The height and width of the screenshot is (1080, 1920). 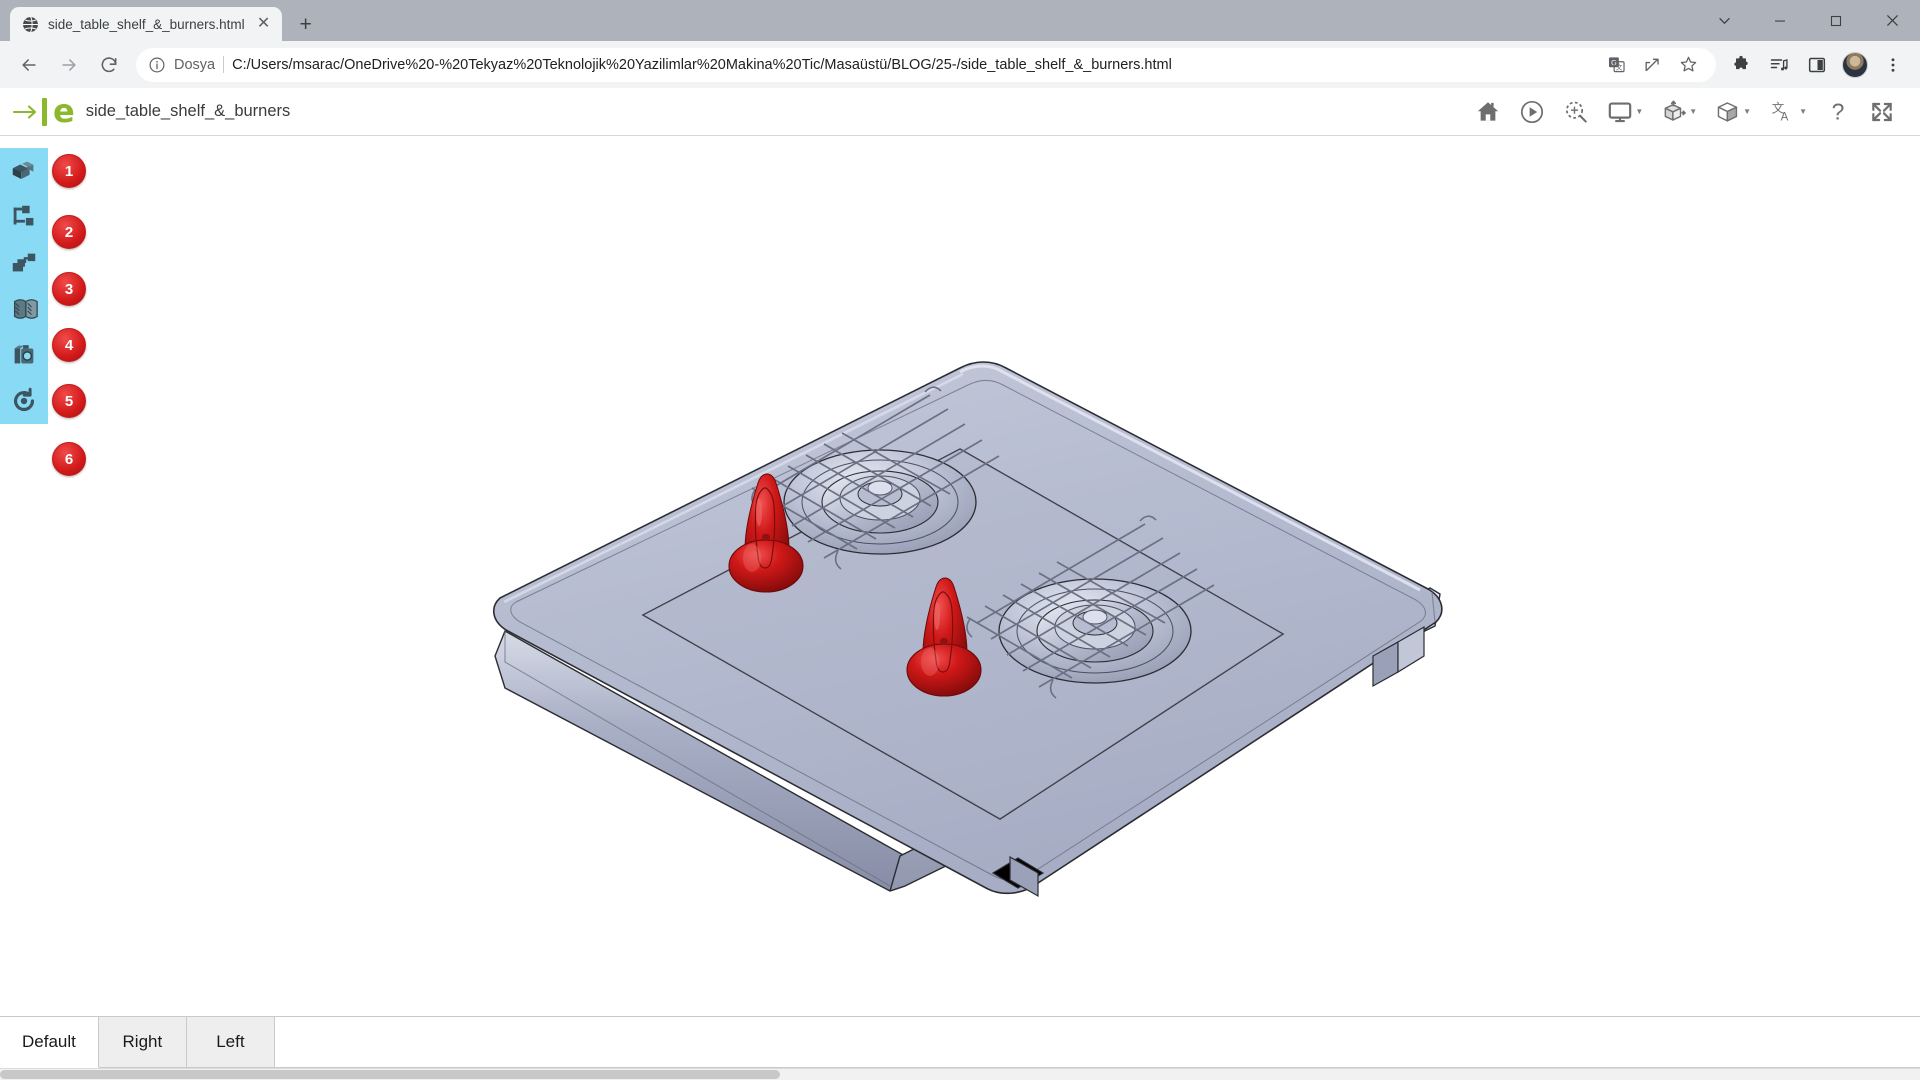 What do you see at coordinates (69, 289) in the screenshot?
I see `badge-3: 3` at bounding box center [69, 289].